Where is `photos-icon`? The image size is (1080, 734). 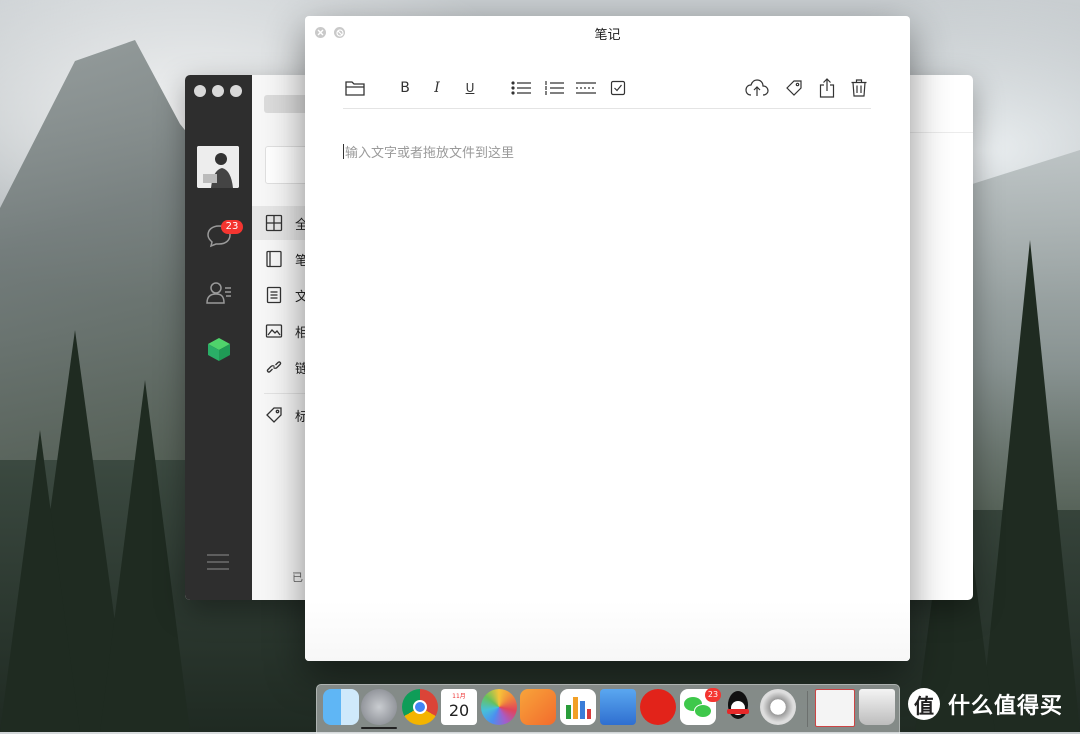 photos-icon is located at coordinates (499, 707).